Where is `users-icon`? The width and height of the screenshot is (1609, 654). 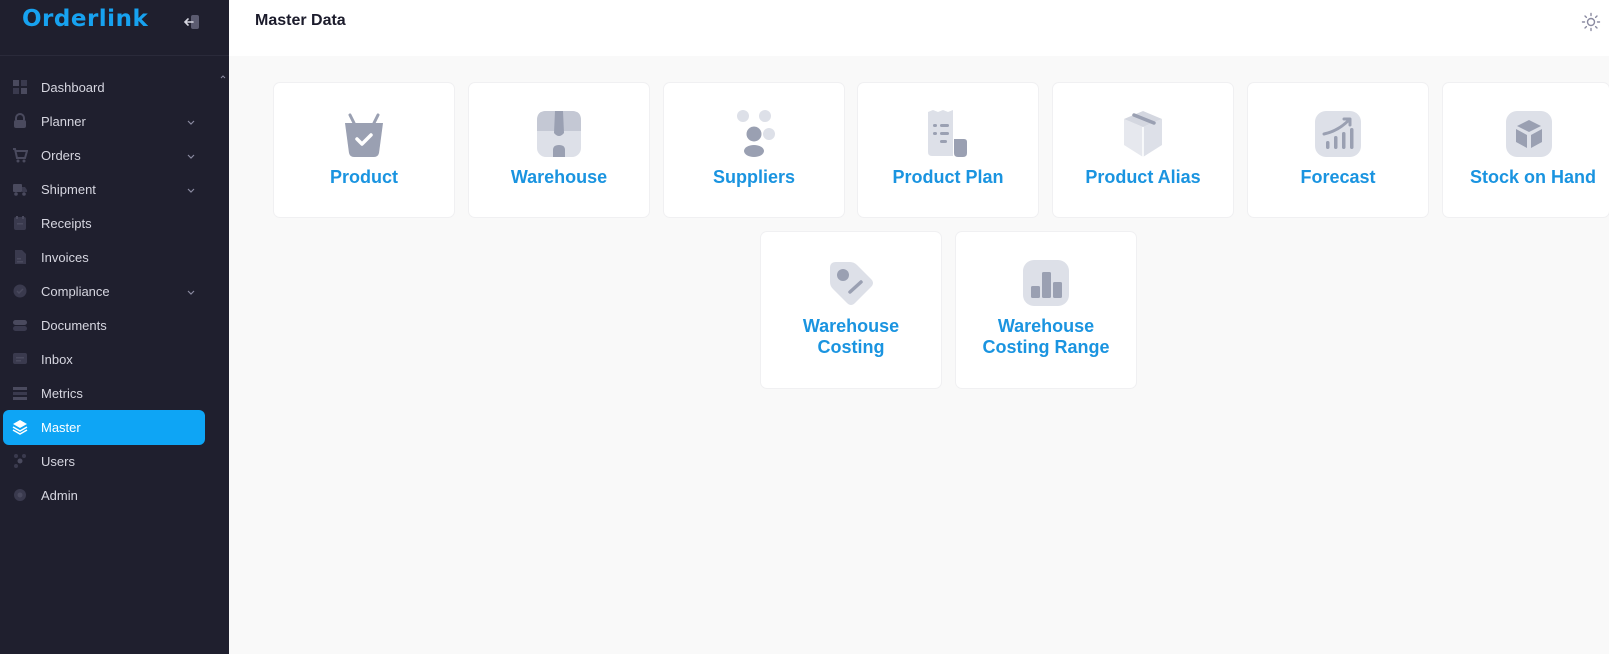
users-icon is located at coordinates (20, 461).